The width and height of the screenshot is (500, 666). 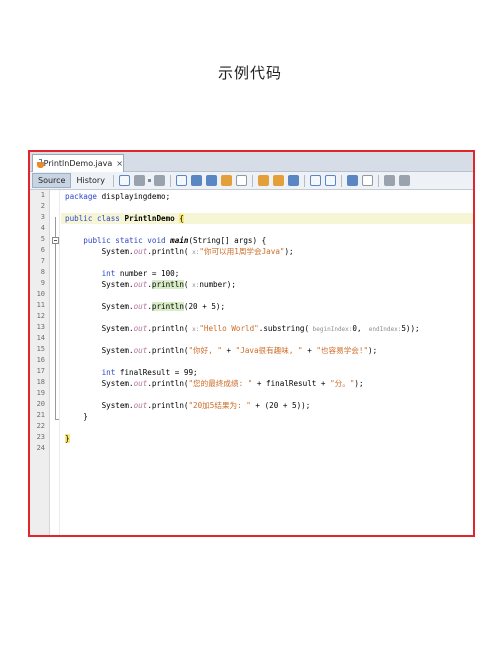 I want to click on line-number: 10, so click(x=40, y=294).